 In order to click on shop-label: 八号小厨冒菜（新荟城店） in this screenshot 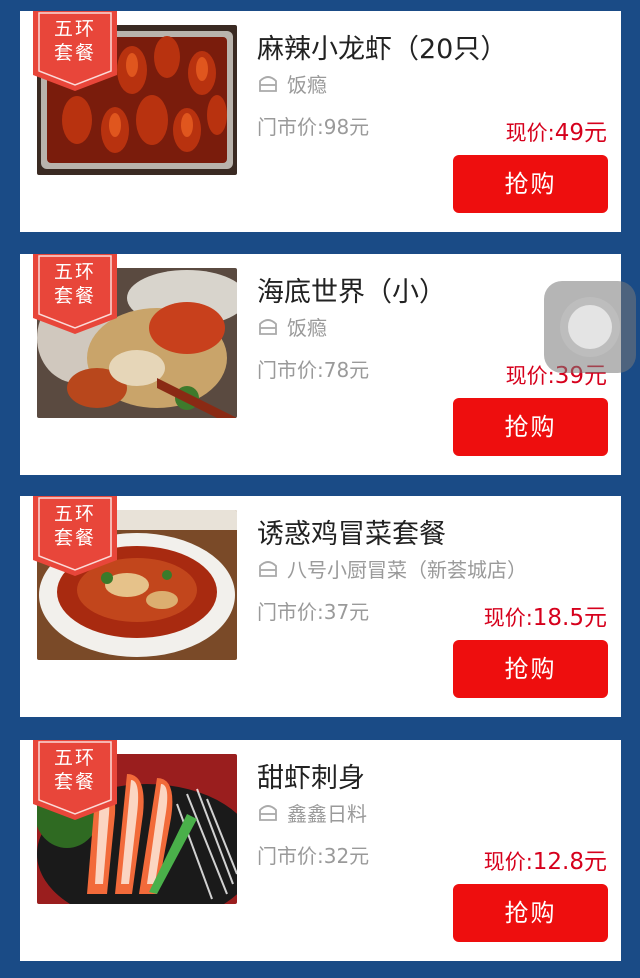, I will do `click(407, 569)`.